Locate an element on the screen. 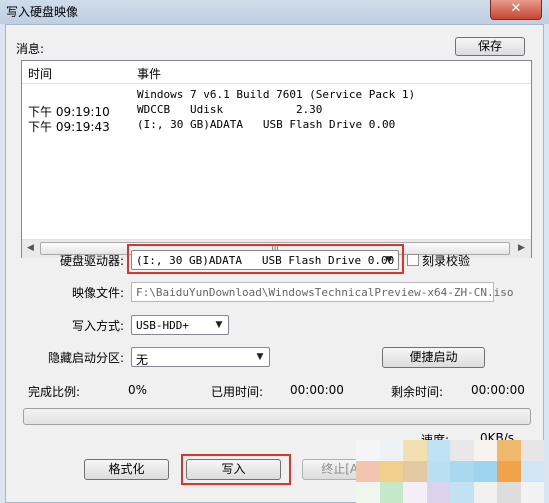 The image size is (549, 503). list-item-time: 下午 09:19:43 is located at coordinates (69, 127).